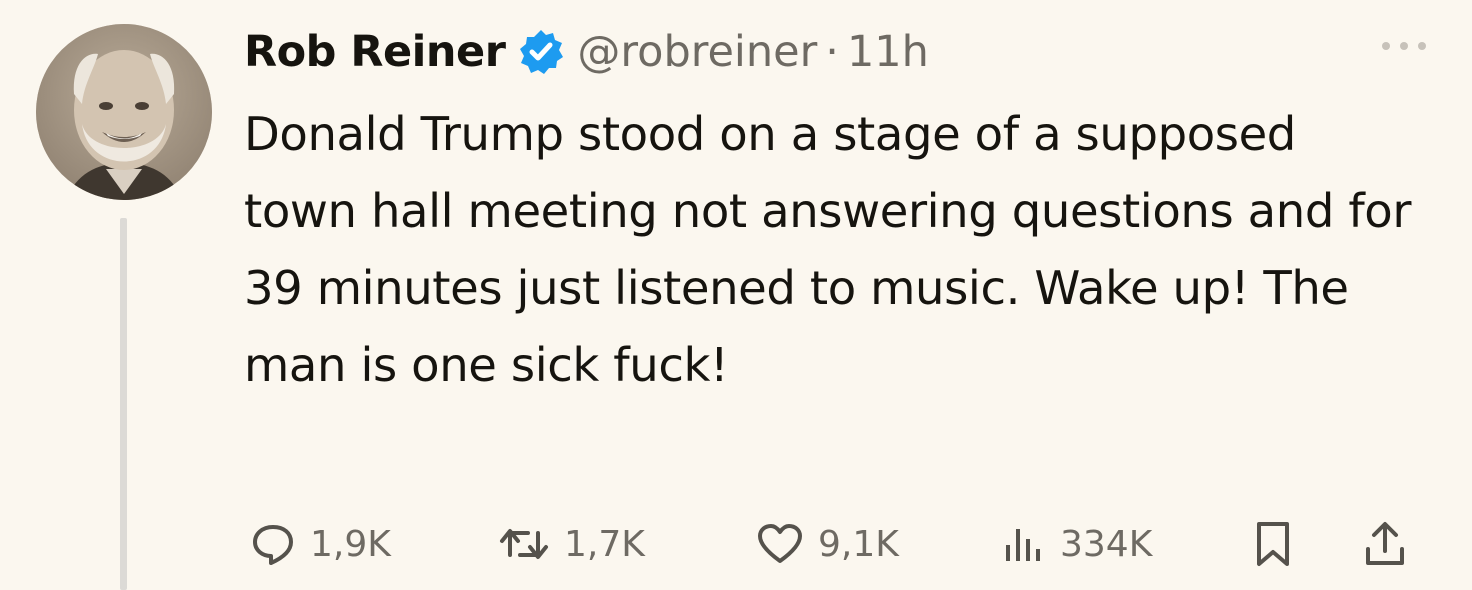 The width and height of the screenshot is (1472, 590). What do you see at coordinates (1106, 544) in the screenshot?
I see `views-count: 334K` at bounding box center [1106, 544].